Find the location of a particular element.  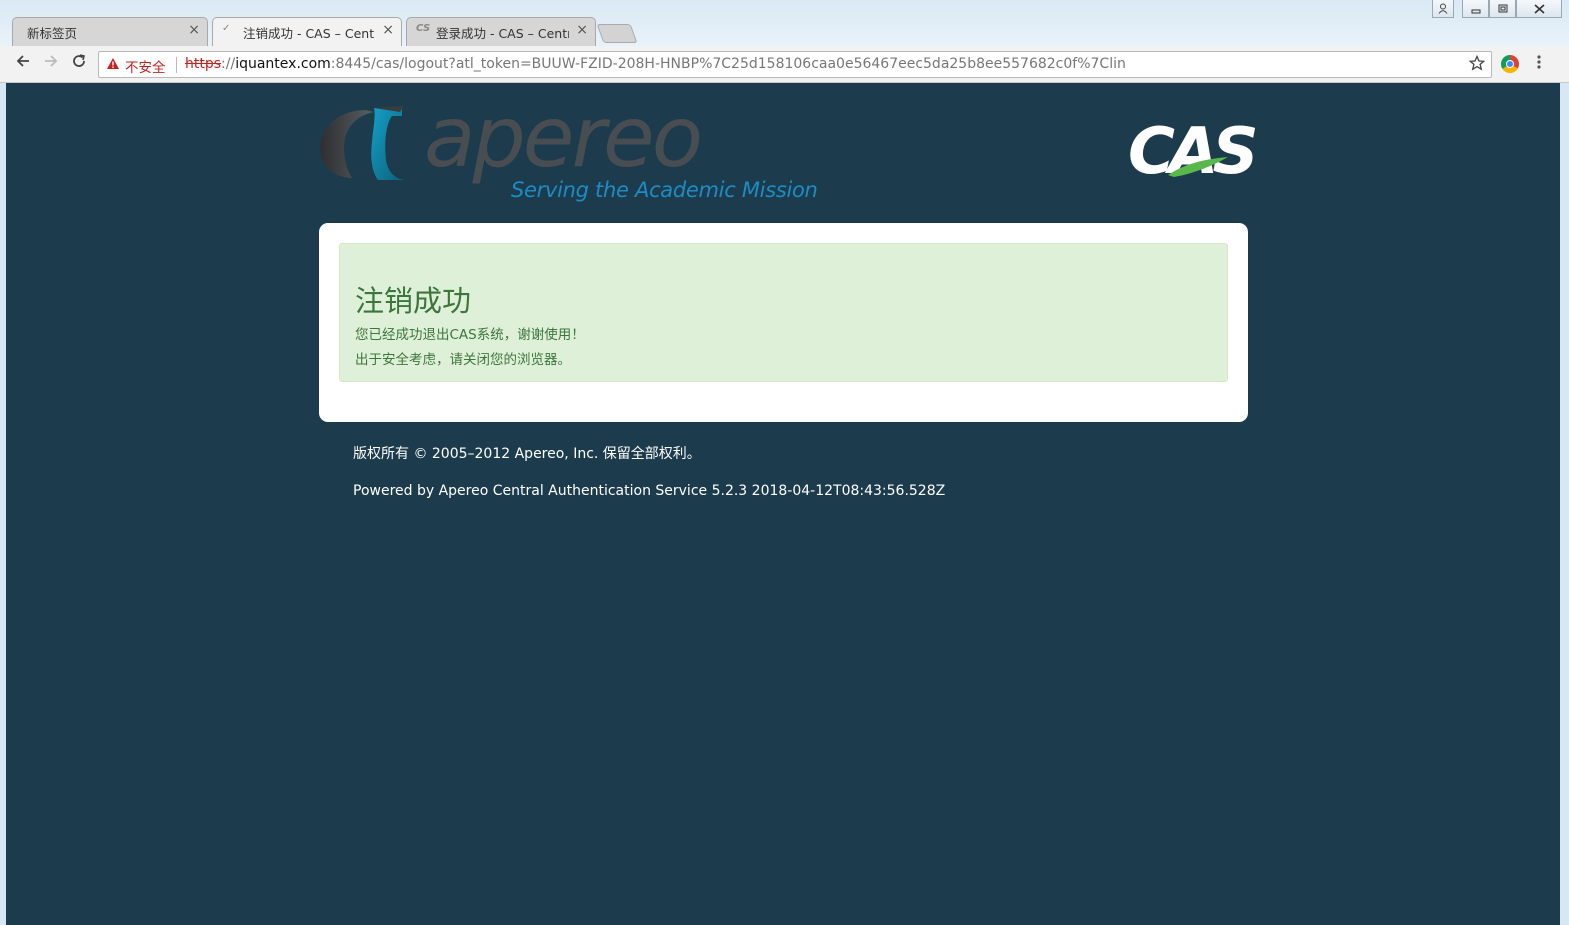

alert-message-logged-out: 您已经成功退出CAS系统，谢谢使用！ is located at coordinates (470, 335).